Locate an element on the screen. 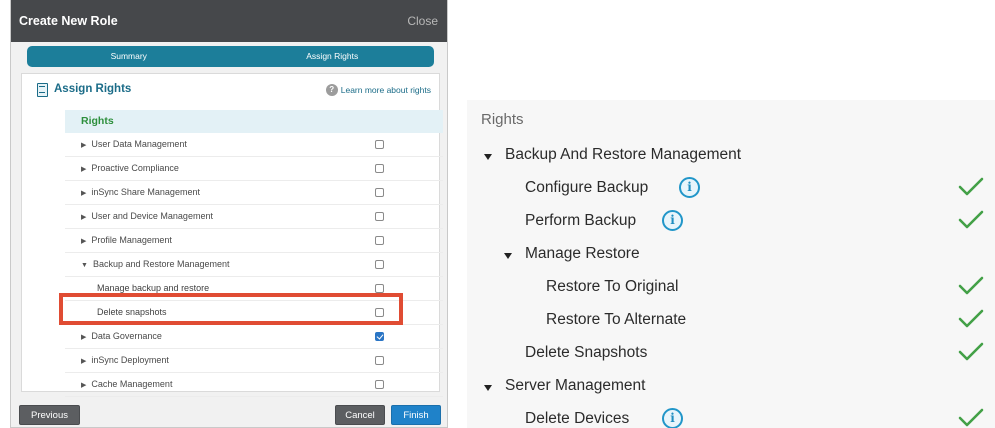 This screenshot has width=995, height=428. section-header: Assign Rights ? Learn more about rights is located at coordinates (230, 90).